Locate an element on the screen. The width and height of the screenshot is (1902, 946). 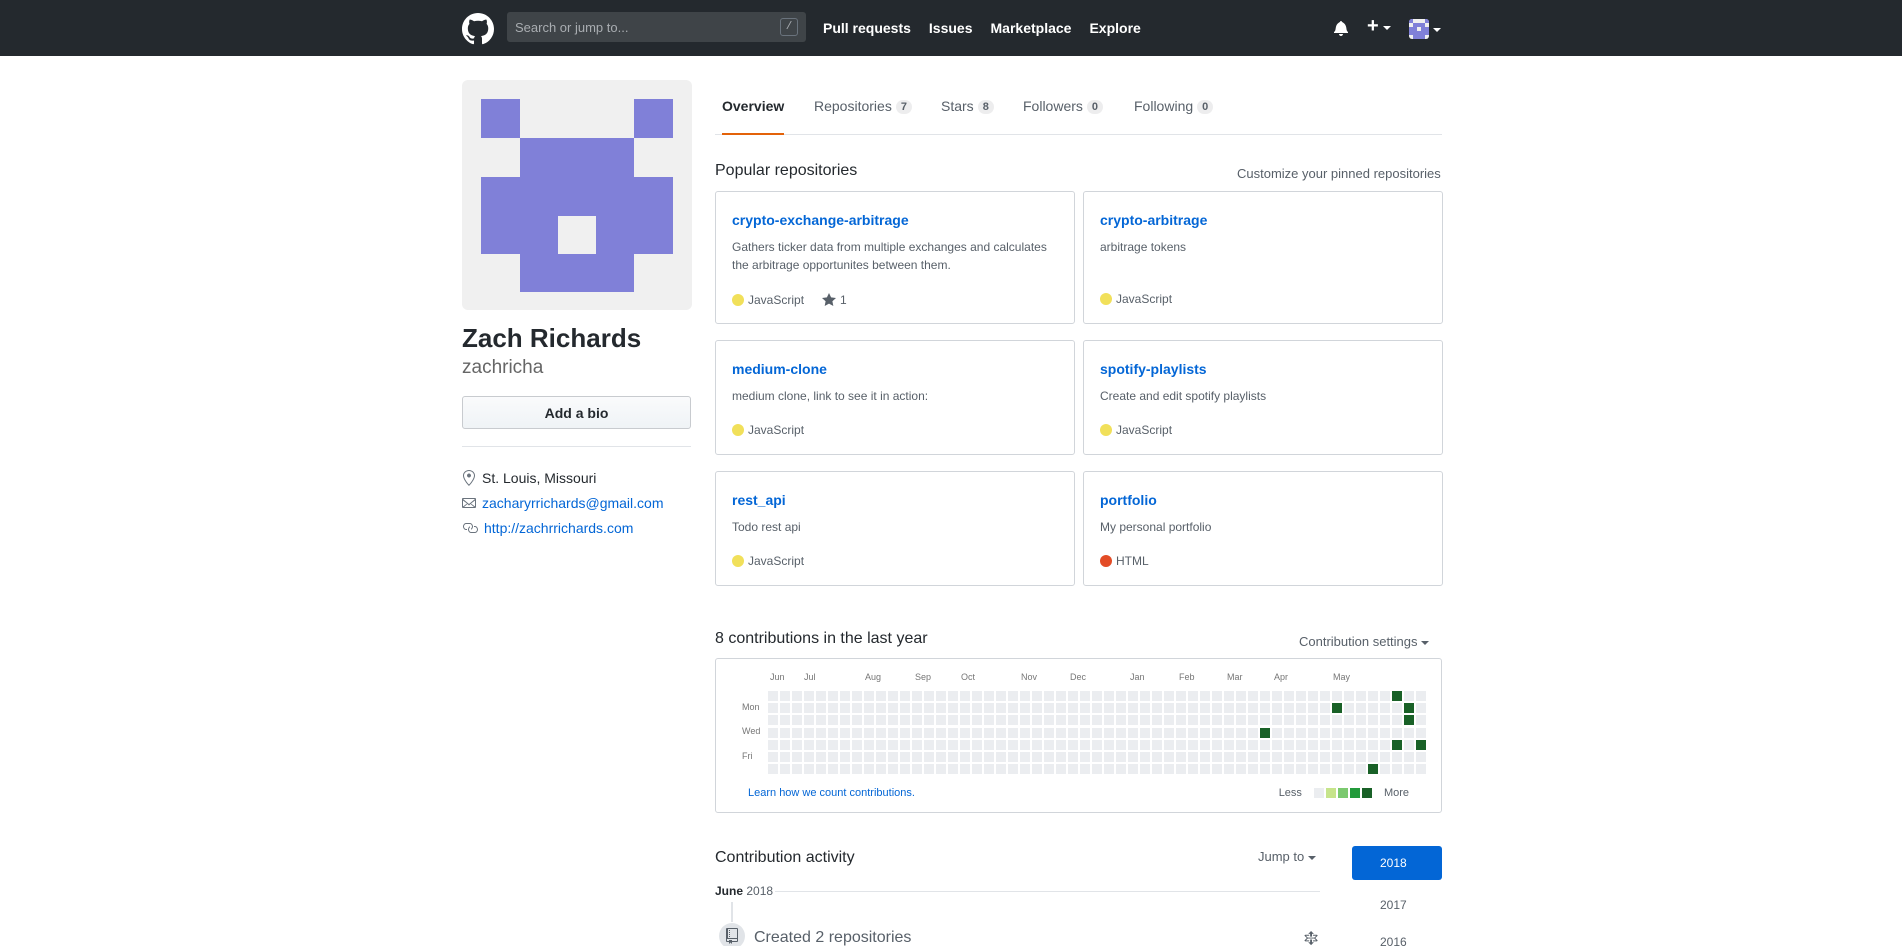
unfold-icon is located at coordinates (1312, 938).